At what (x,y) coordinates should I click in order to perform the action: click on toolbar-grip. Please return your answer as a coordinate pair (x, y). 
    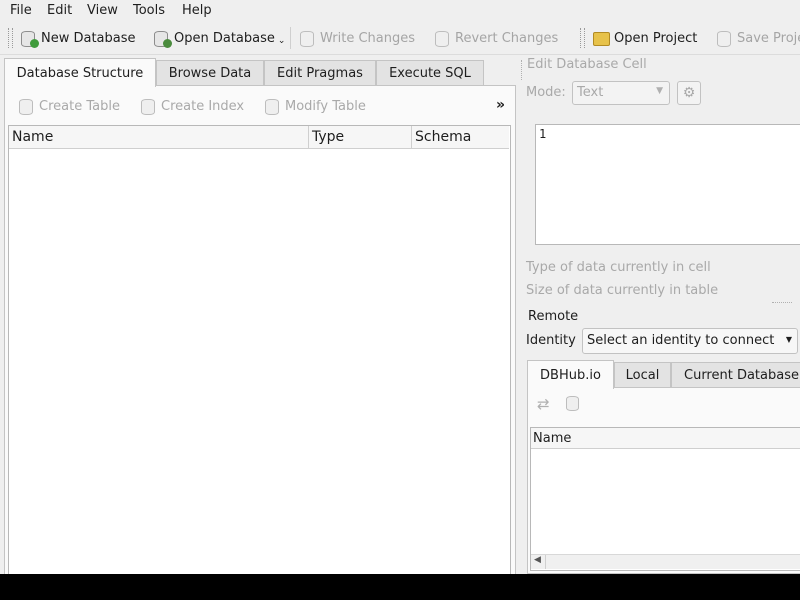
    Looking at the image, I should click on (10, 38).